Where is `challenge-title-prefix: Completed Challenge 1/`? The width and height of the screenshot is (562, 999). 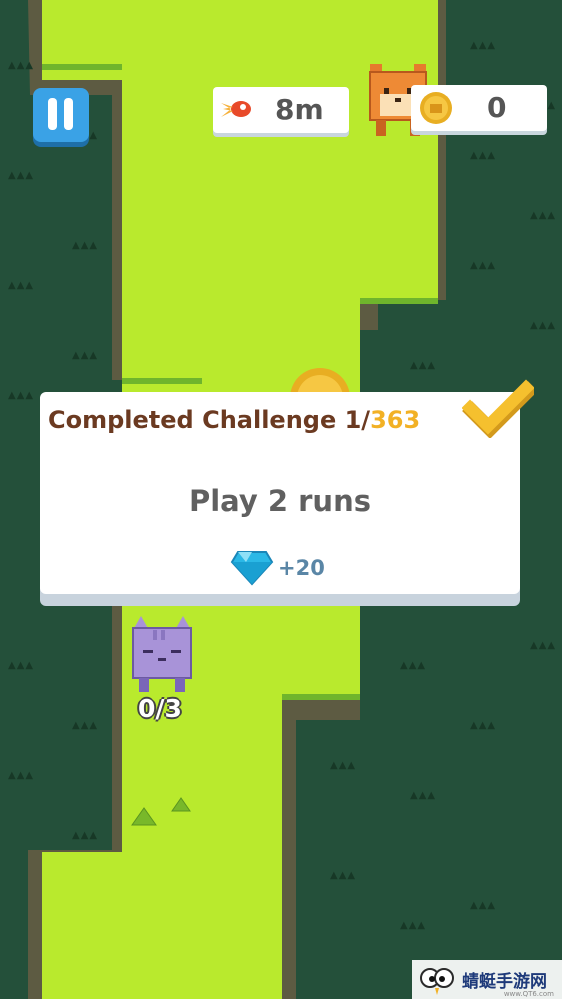
challenge-title-prefix: Completed Challenge 1/ is located at coordinates (209, 420).